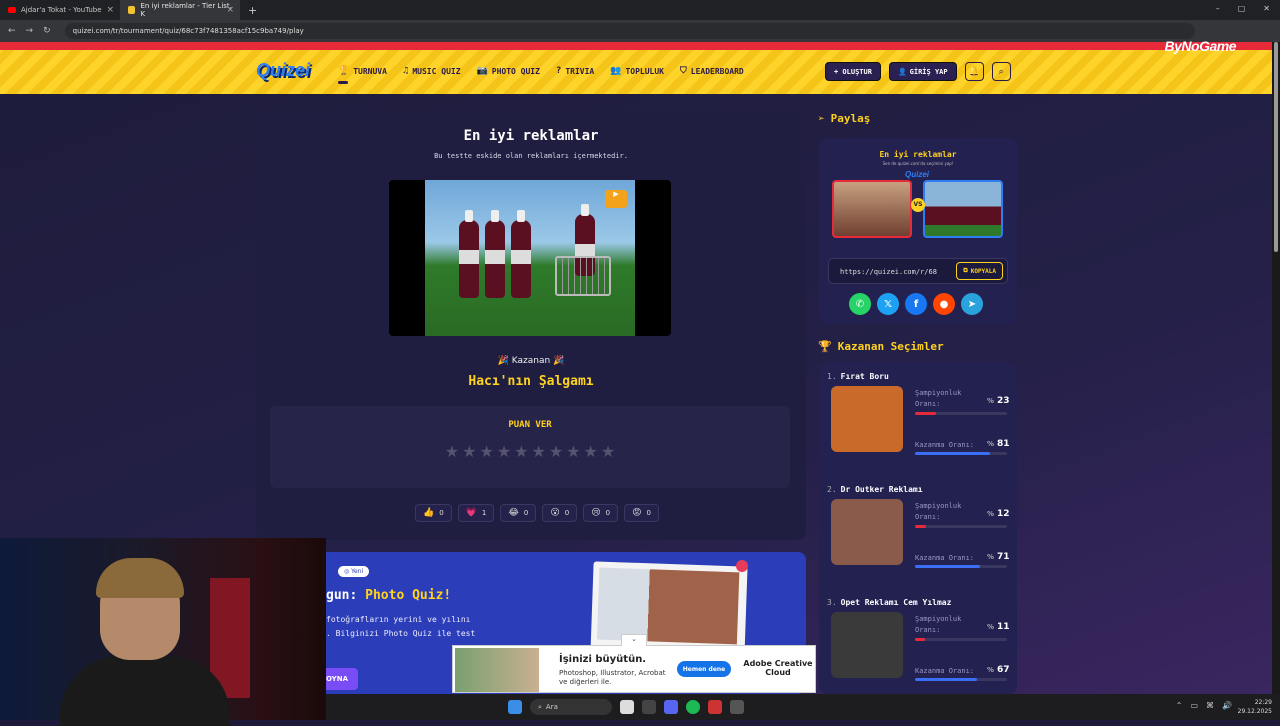 The height and width of the screenshot is (726, 1280). I want to click on window-controls: – ▢ ✕, so click(1243, 8).